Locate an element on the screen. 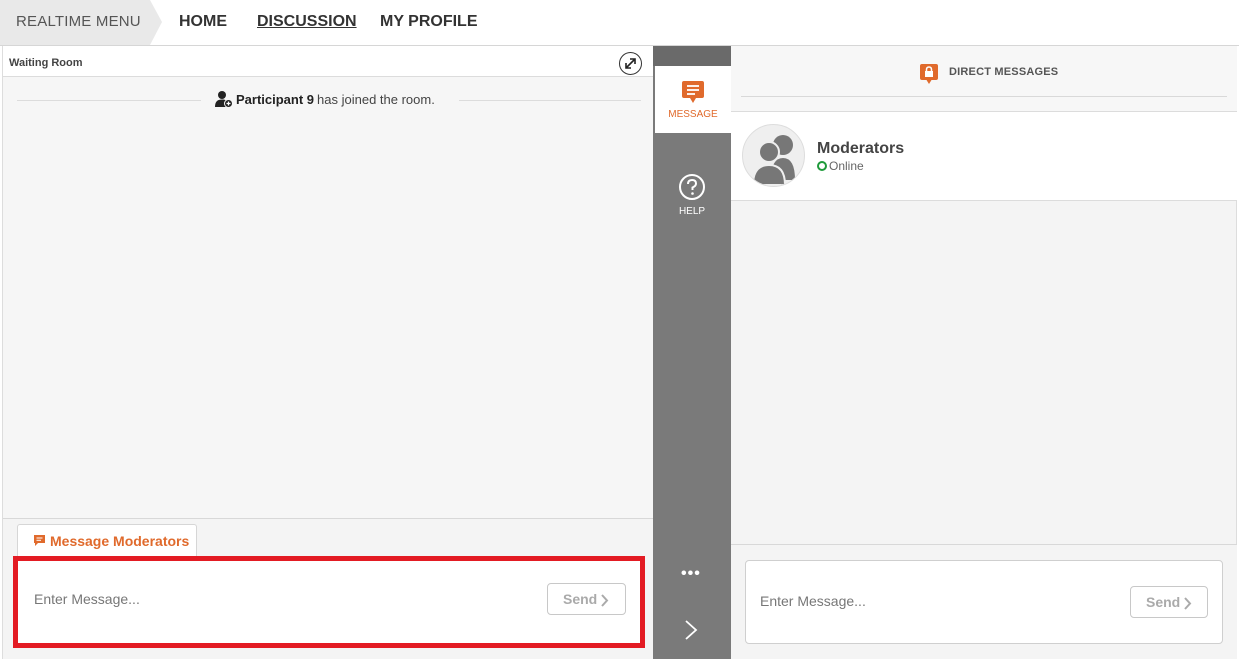 This screenshot has height=659, width=1239. group-avatar is located at coordinates (773, 155).